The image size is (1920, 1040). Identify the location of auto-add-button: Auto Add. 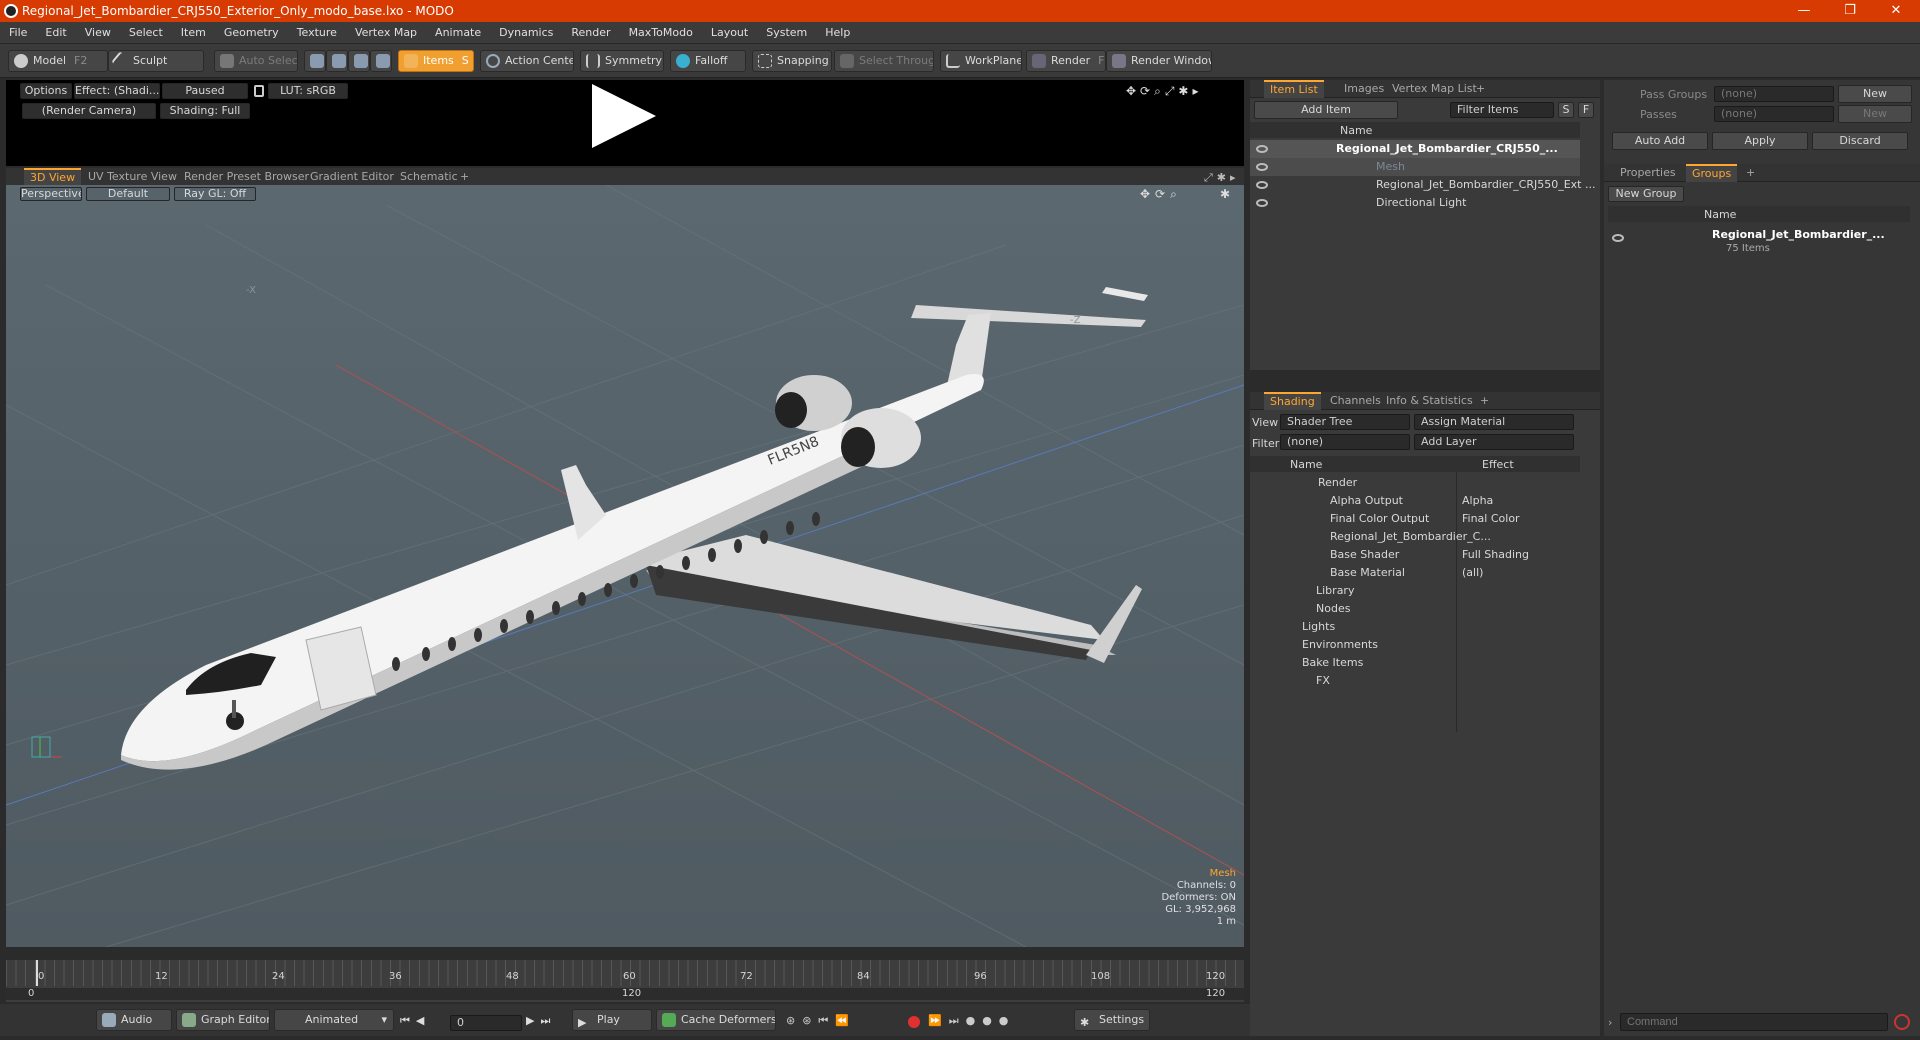
(1660, 141).